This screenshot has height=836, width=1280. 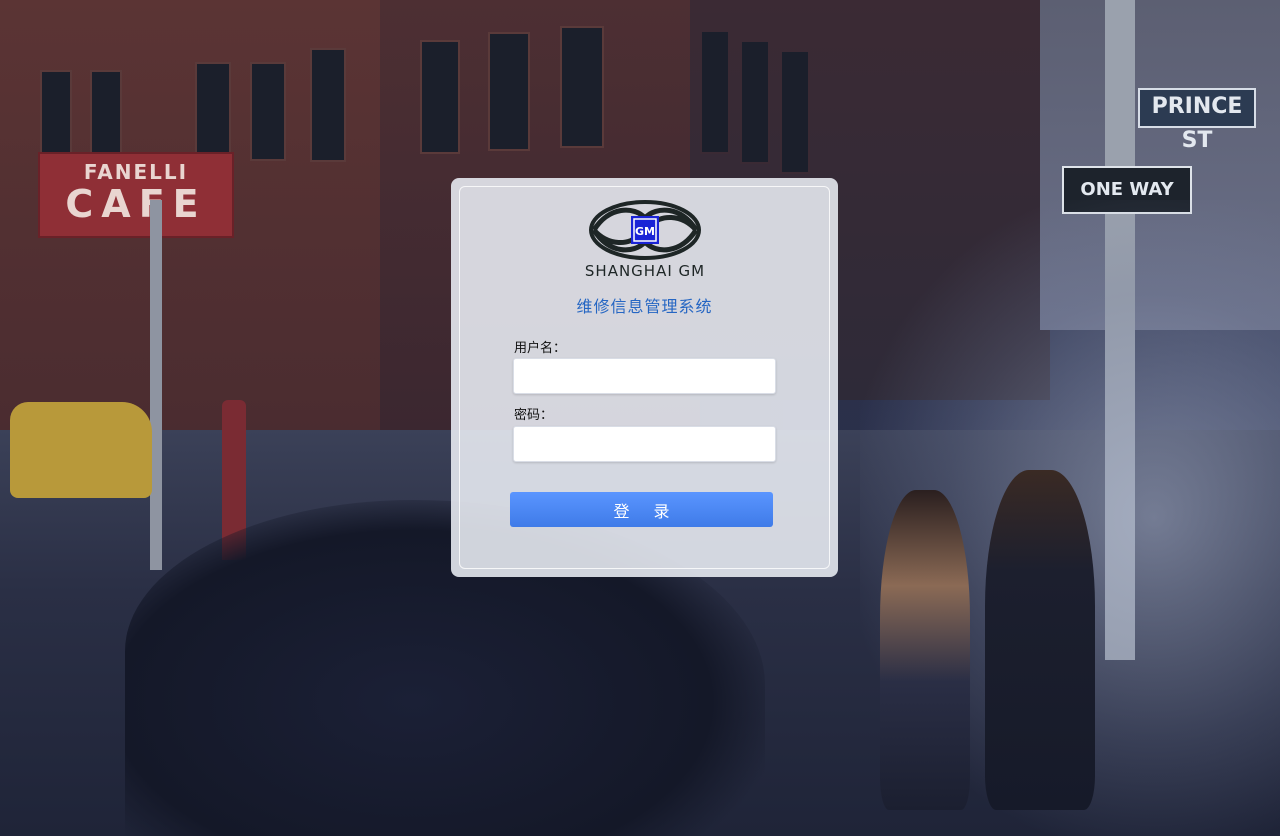 I want to click on username-input, so click(x=644, y=376).